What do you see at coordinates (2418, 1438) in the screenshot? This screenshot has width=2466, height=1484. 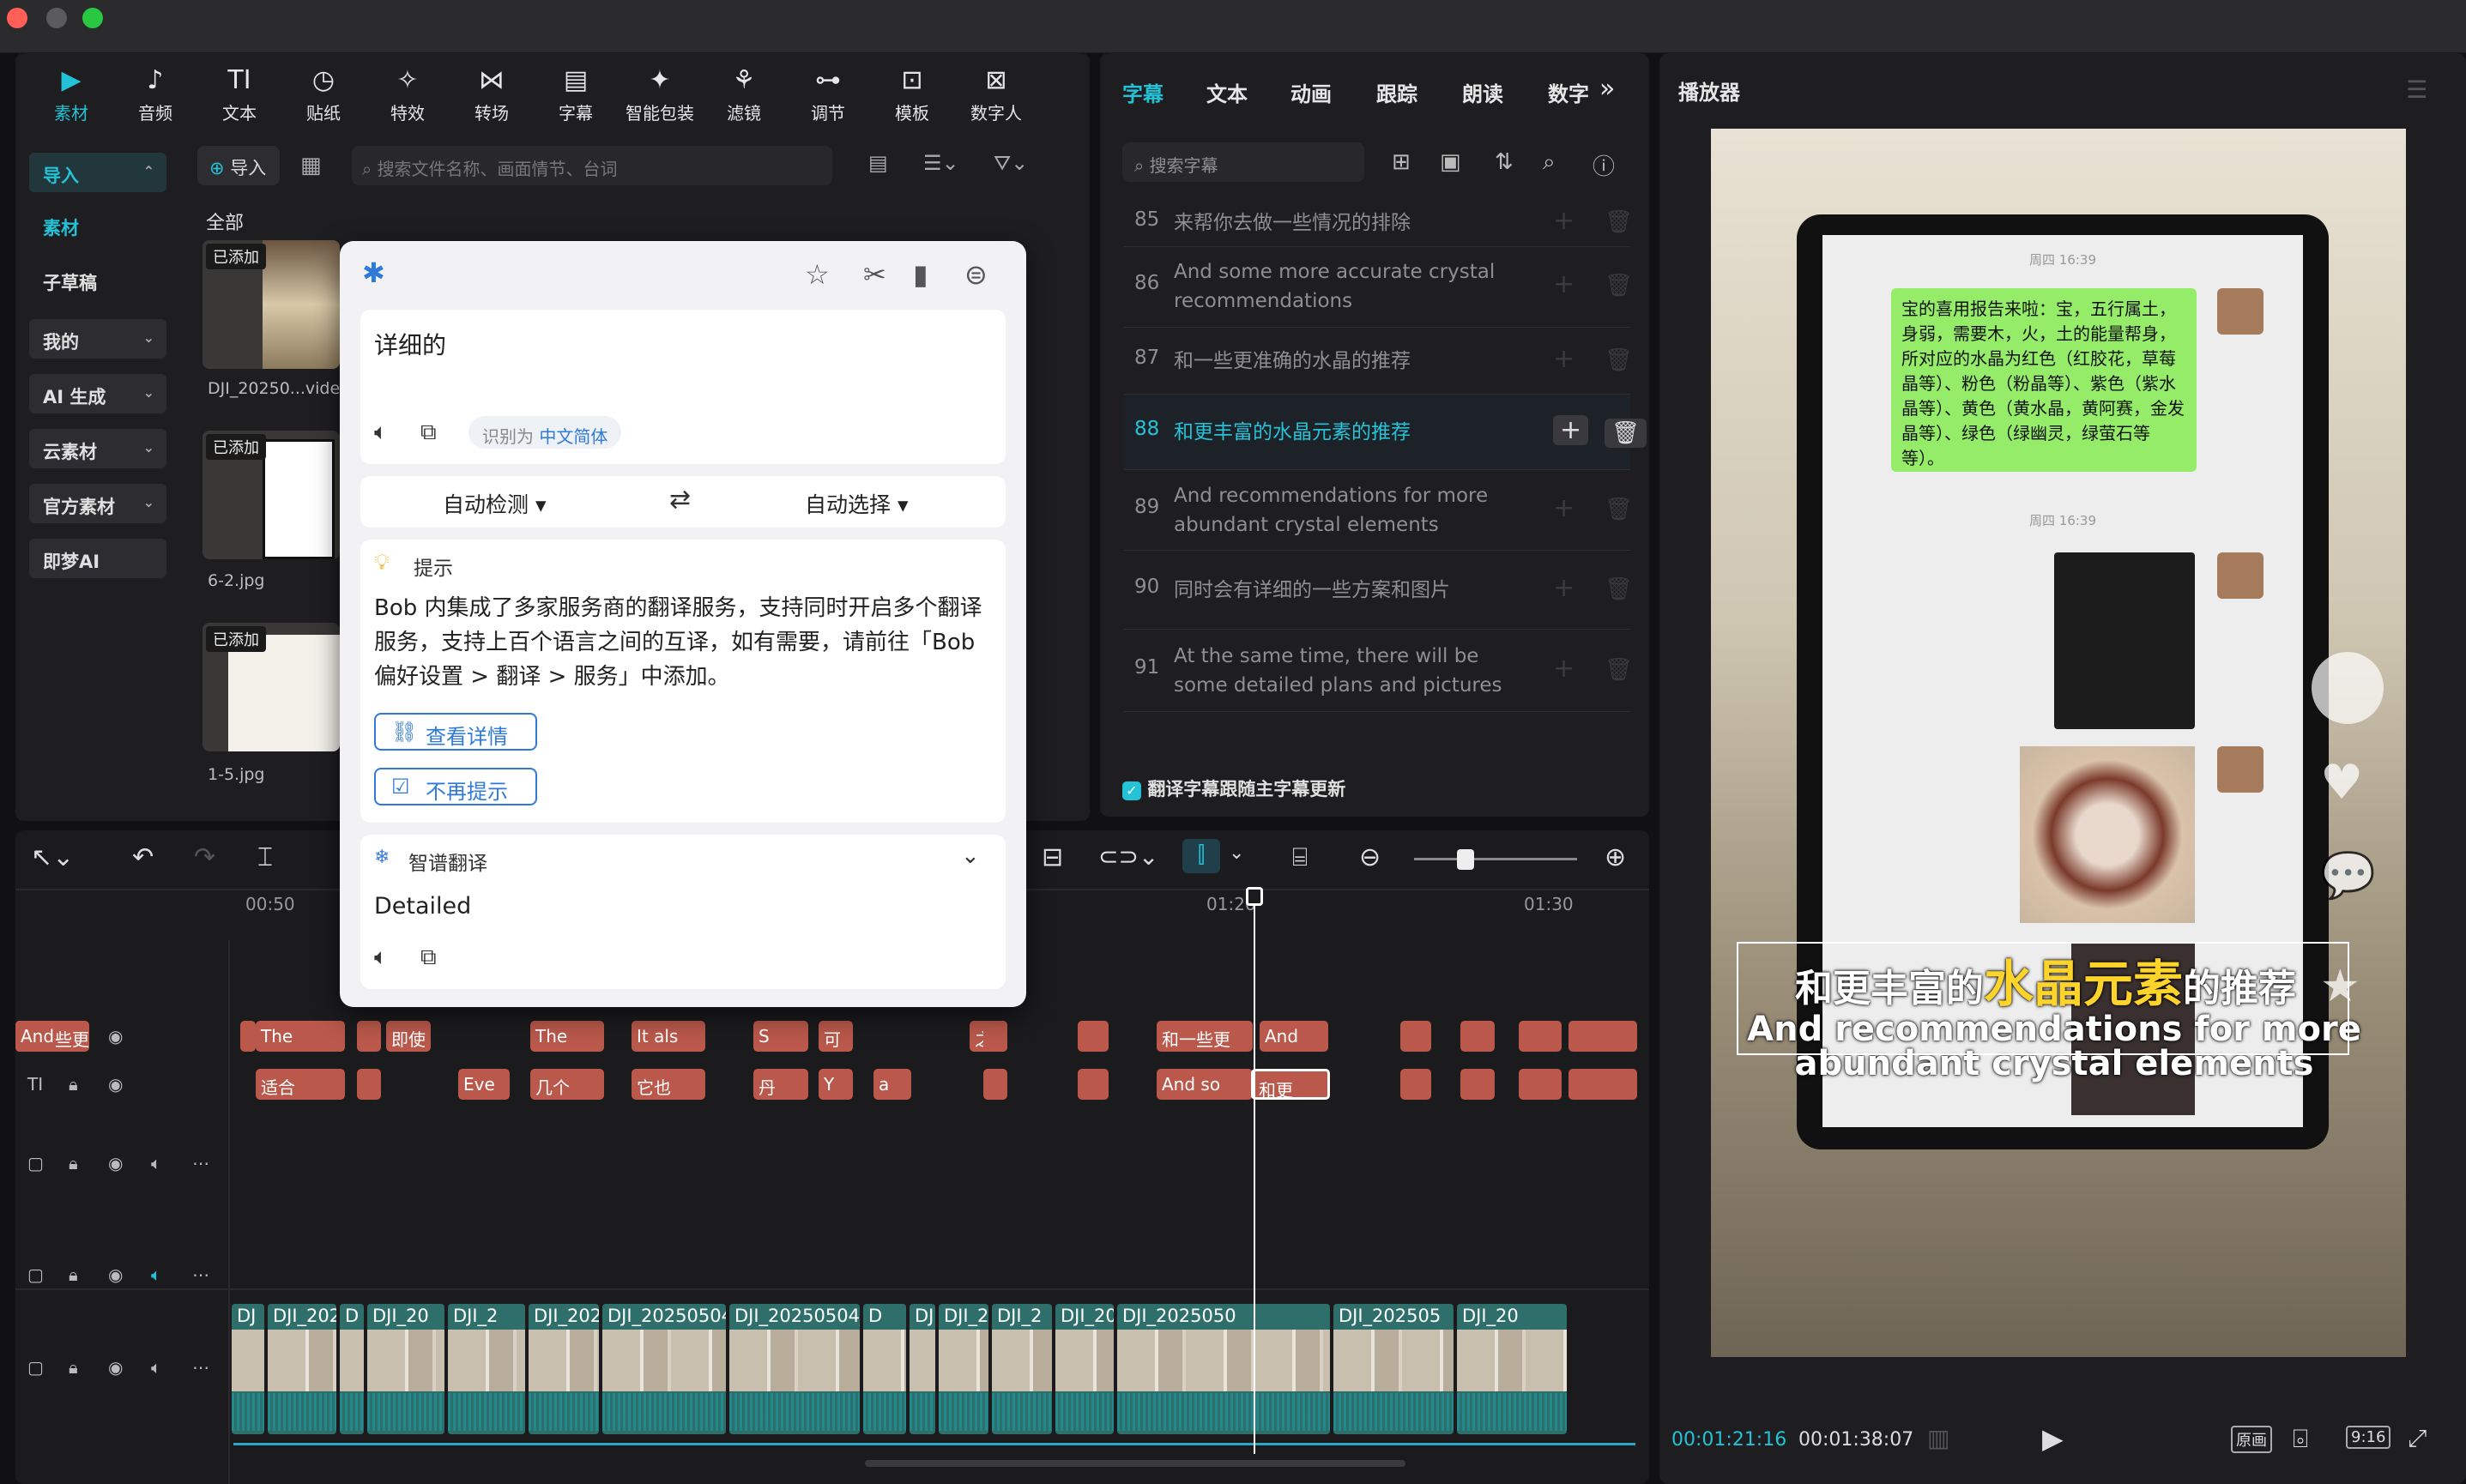 I see `fullscreen-icon: ⤢` at bounding box center [2418, 1438].